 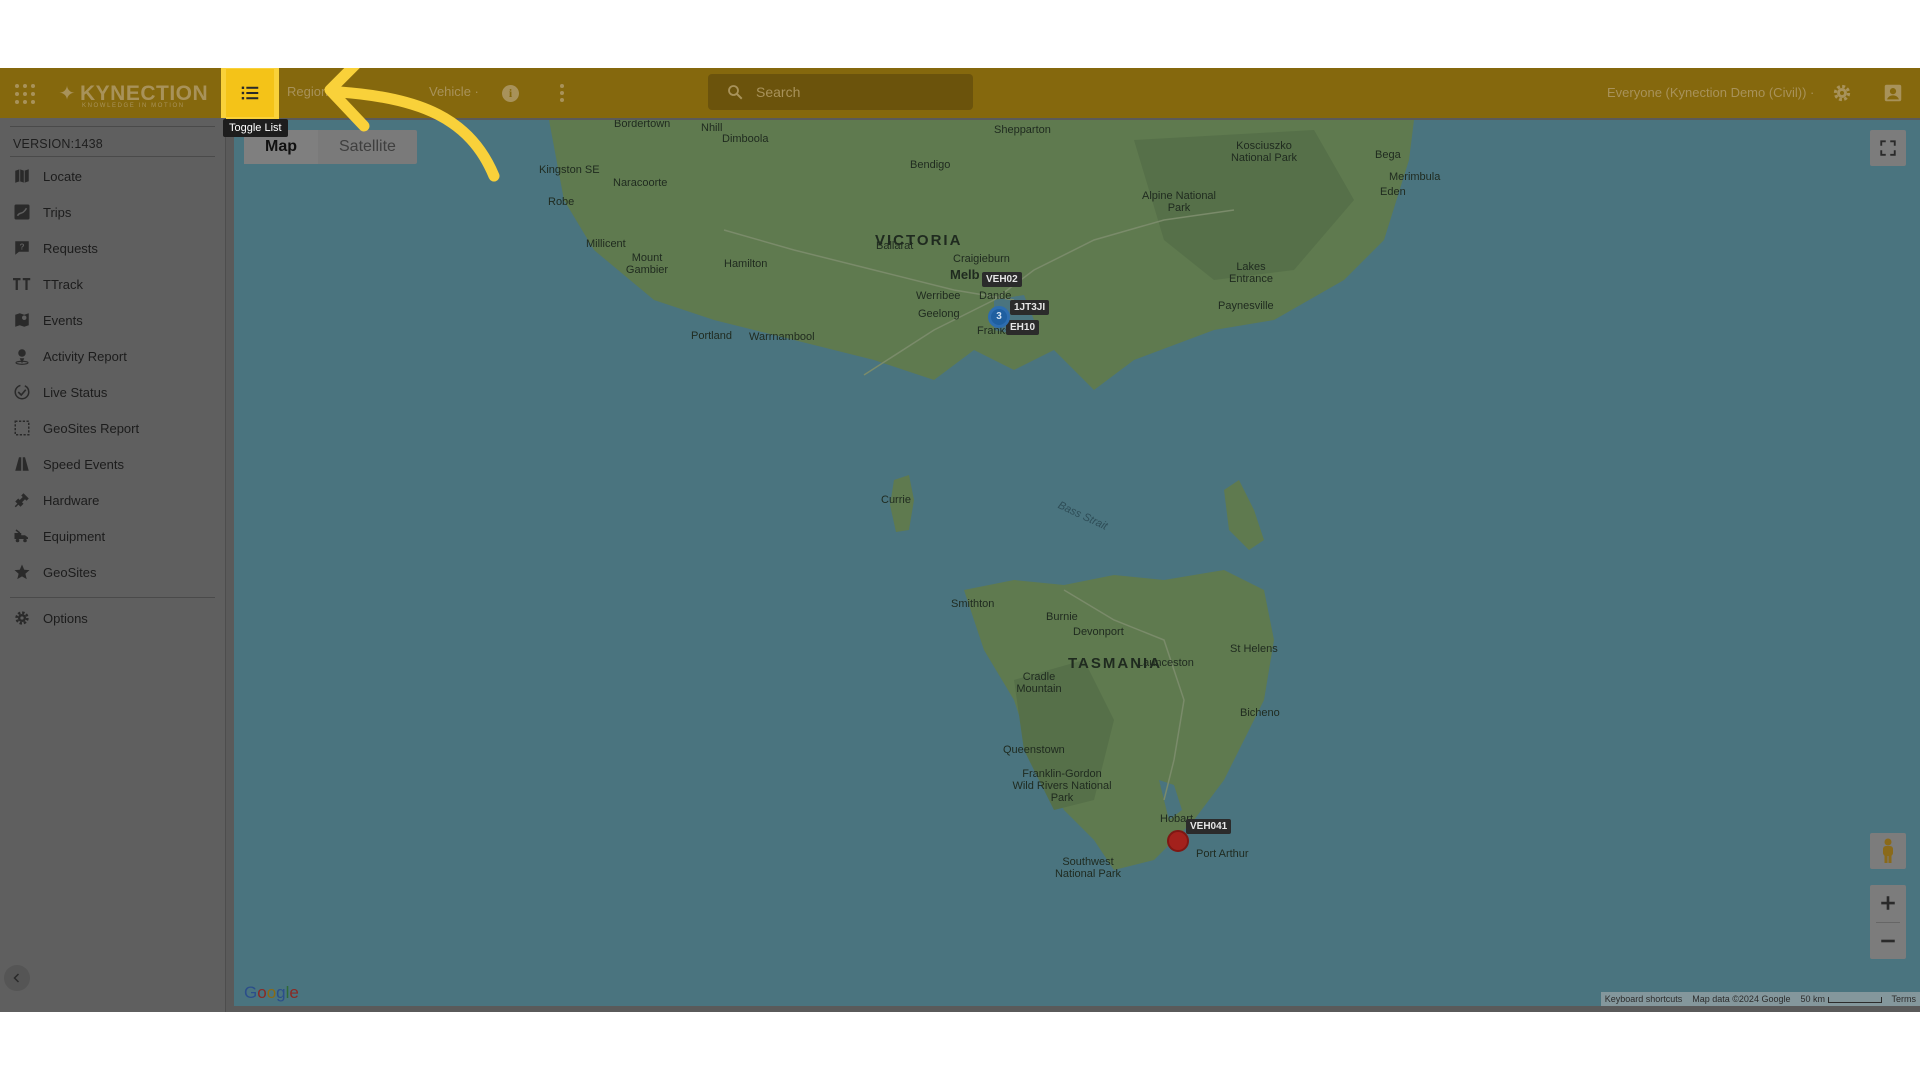 I want to click on collapse-sidebar-button, so click(x=17, y=978).